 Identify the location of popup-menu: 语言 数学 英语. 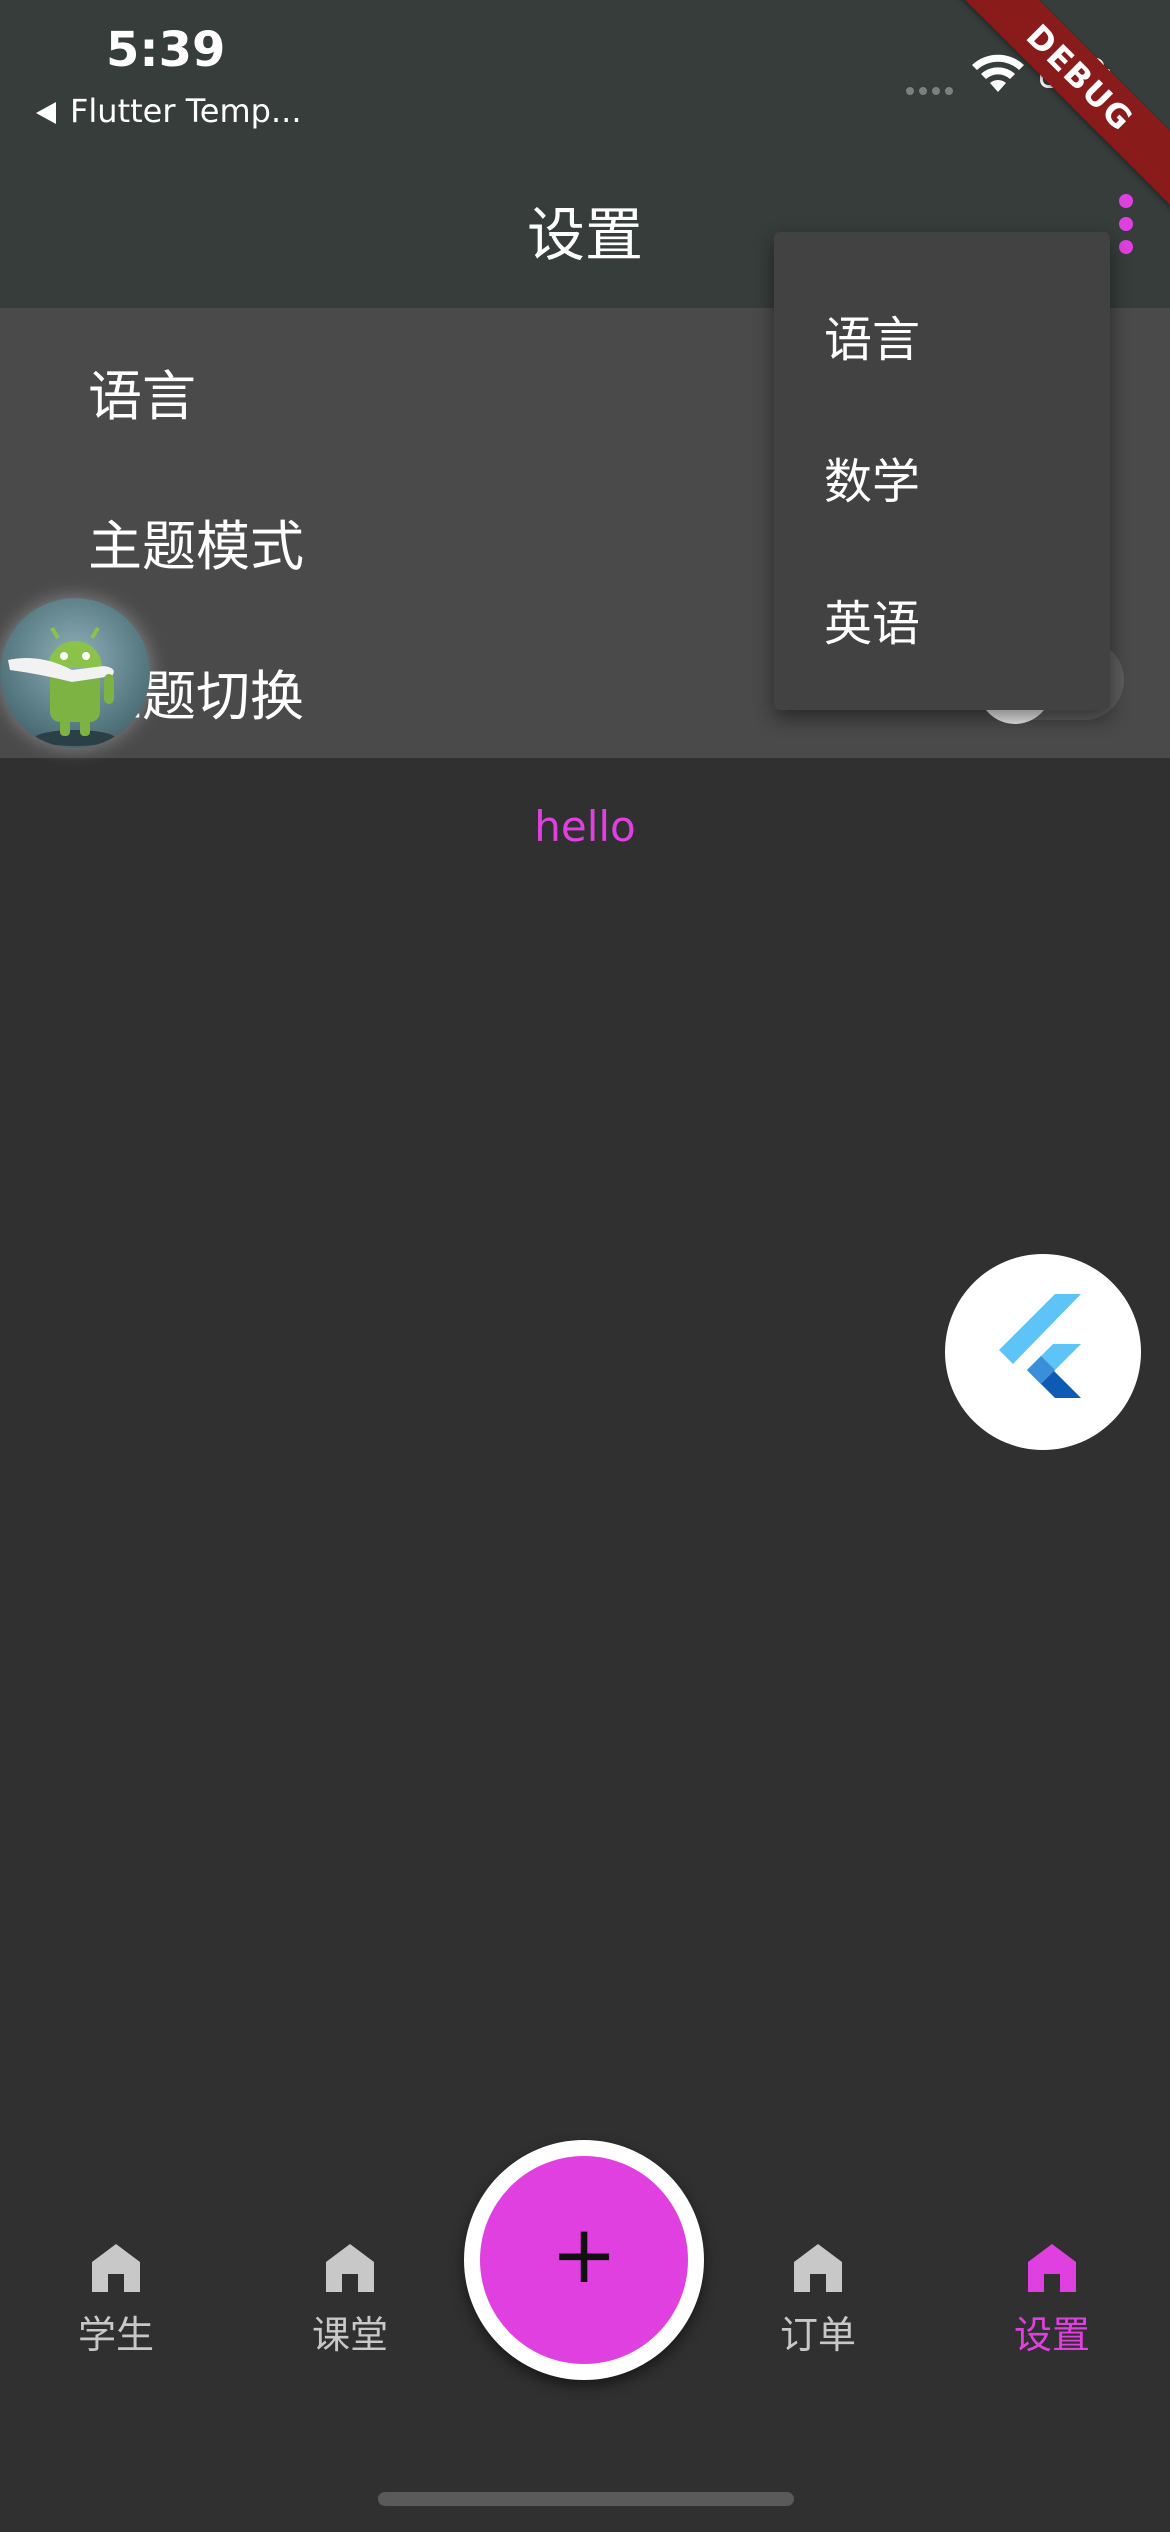
(942, 471).